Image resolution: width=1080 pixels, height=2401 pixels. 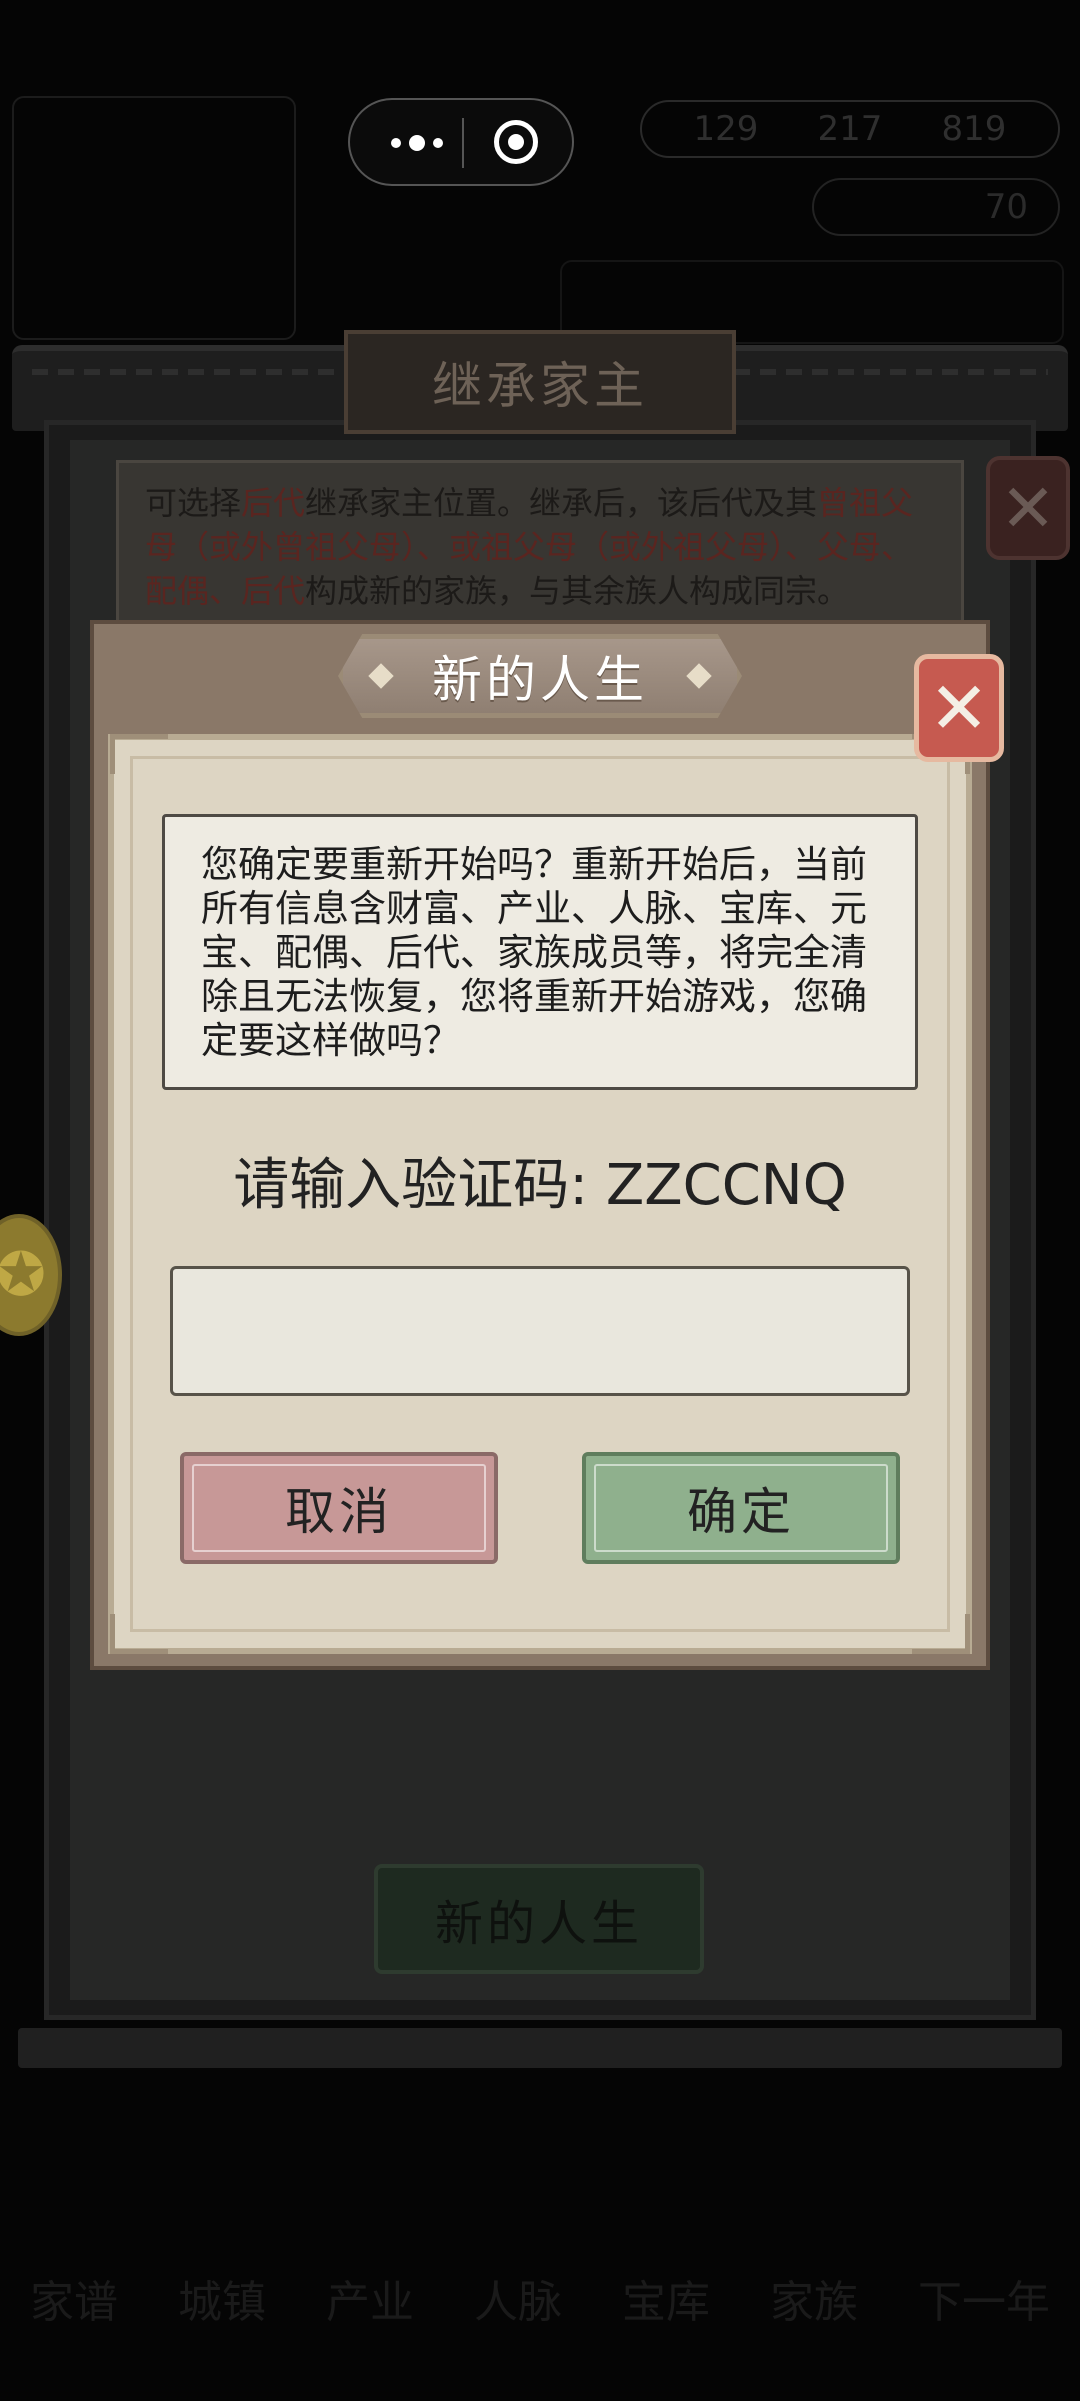 I want to click on desc-segment: 构成新的家族，与其余族人构成同宗。, so click(x=577, y=591).